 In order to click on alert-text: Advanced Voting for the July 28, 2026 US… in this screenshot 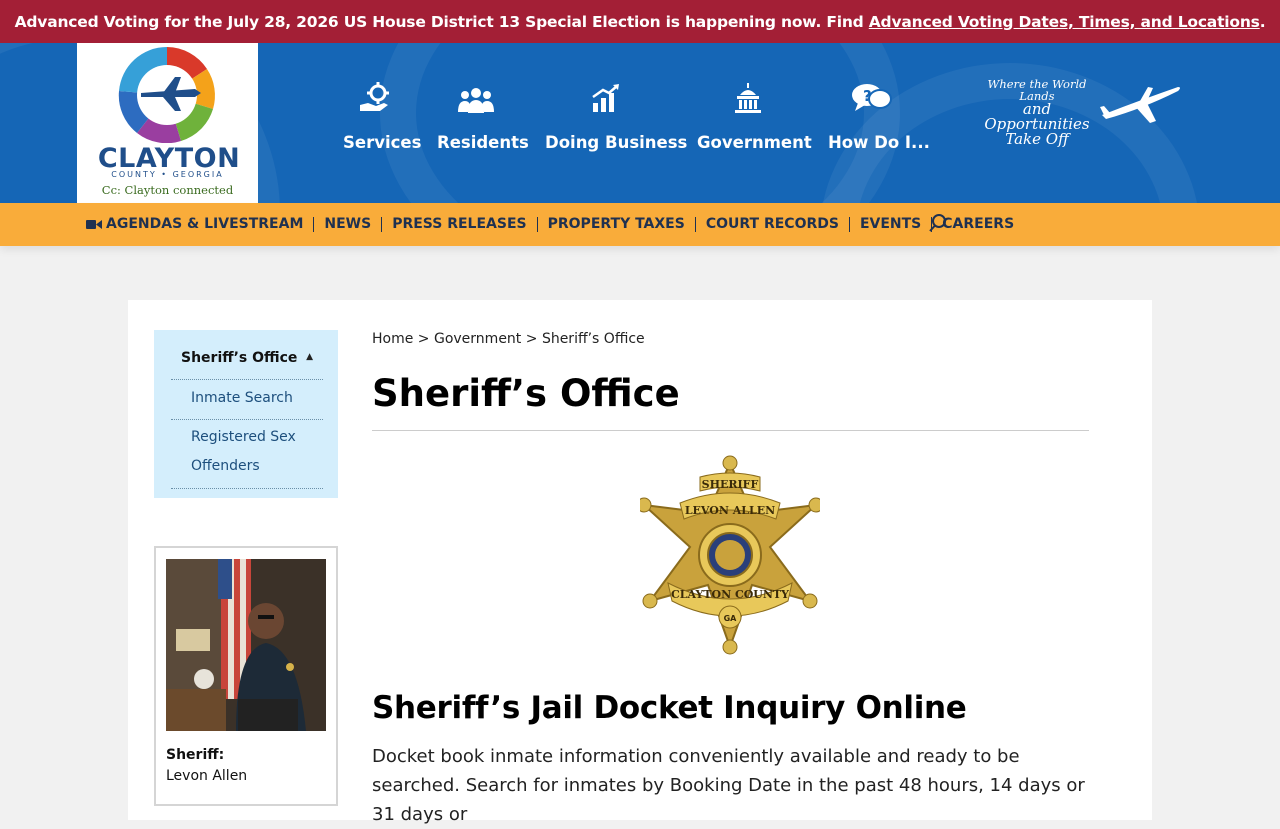, I will do `click(439, 21)`.